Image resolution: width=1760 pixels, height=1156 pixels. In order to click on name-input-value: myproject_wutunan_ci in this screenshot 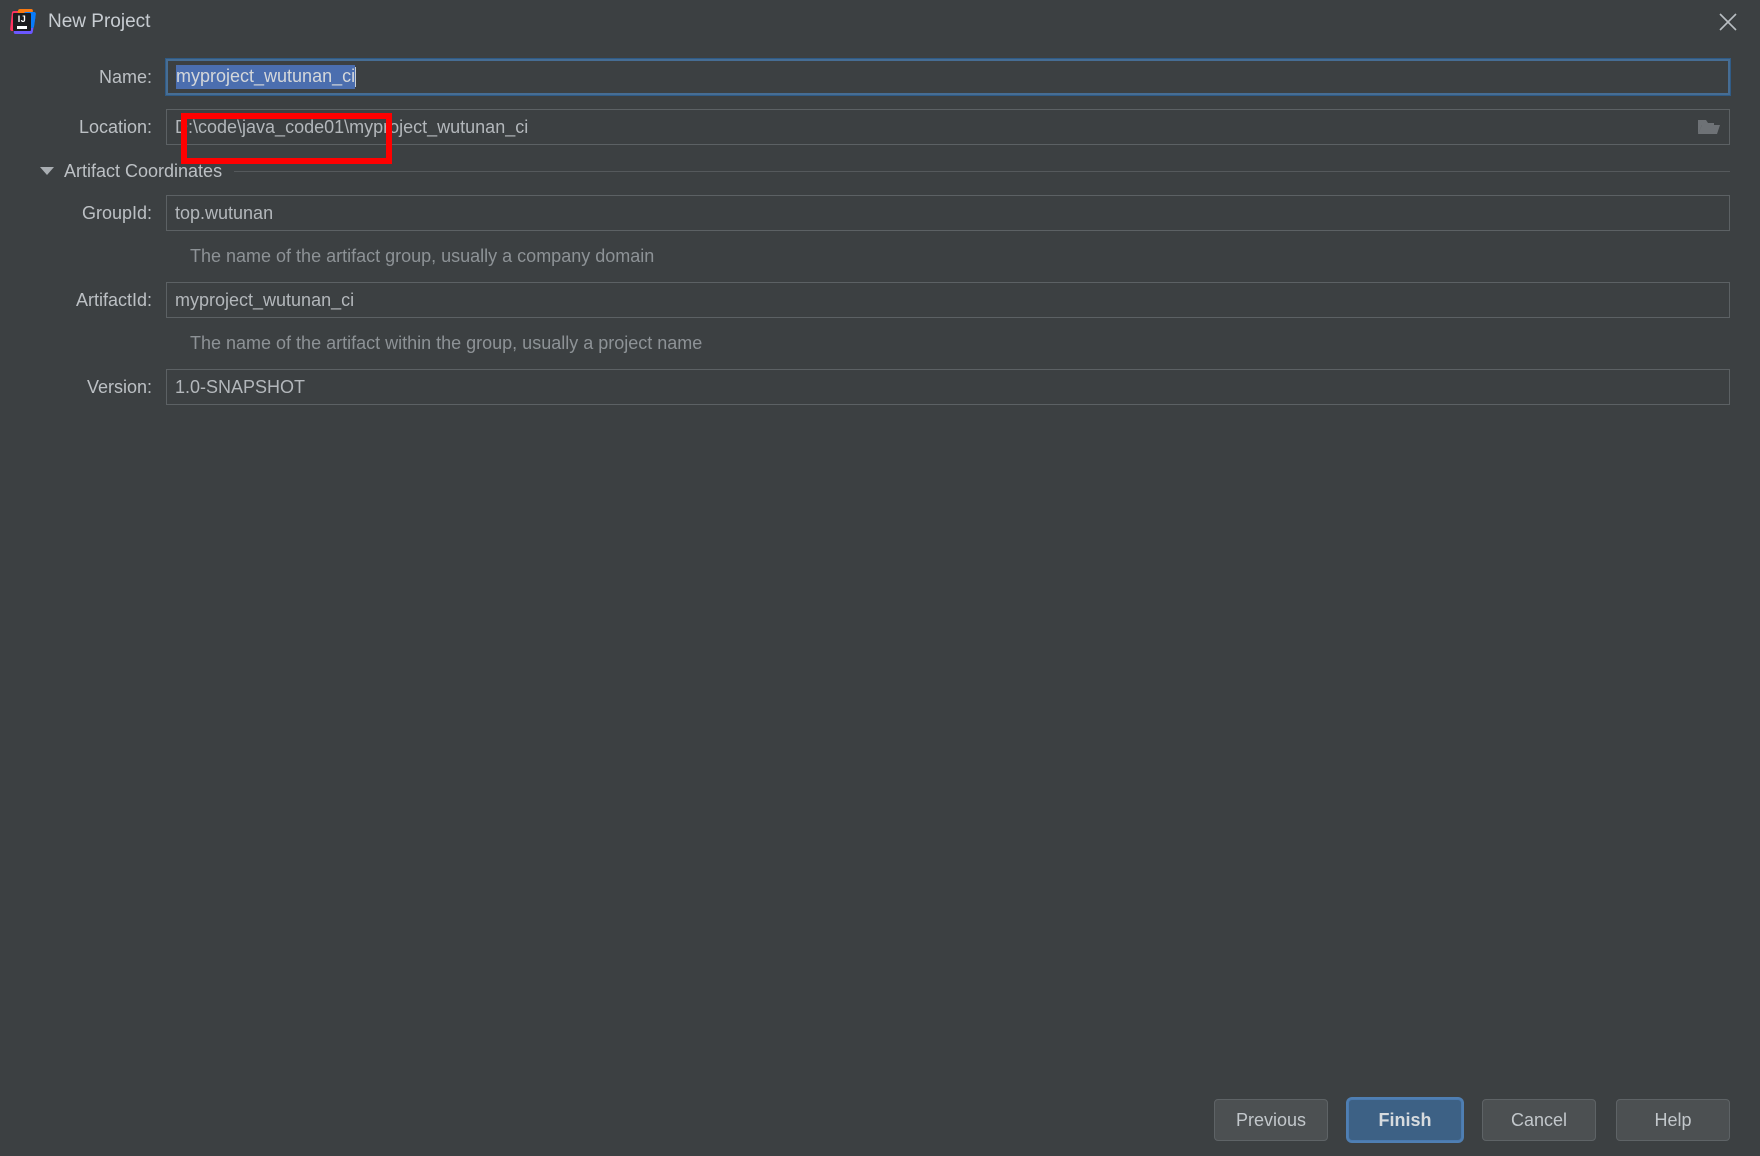, I will do `click(266, 77)`.